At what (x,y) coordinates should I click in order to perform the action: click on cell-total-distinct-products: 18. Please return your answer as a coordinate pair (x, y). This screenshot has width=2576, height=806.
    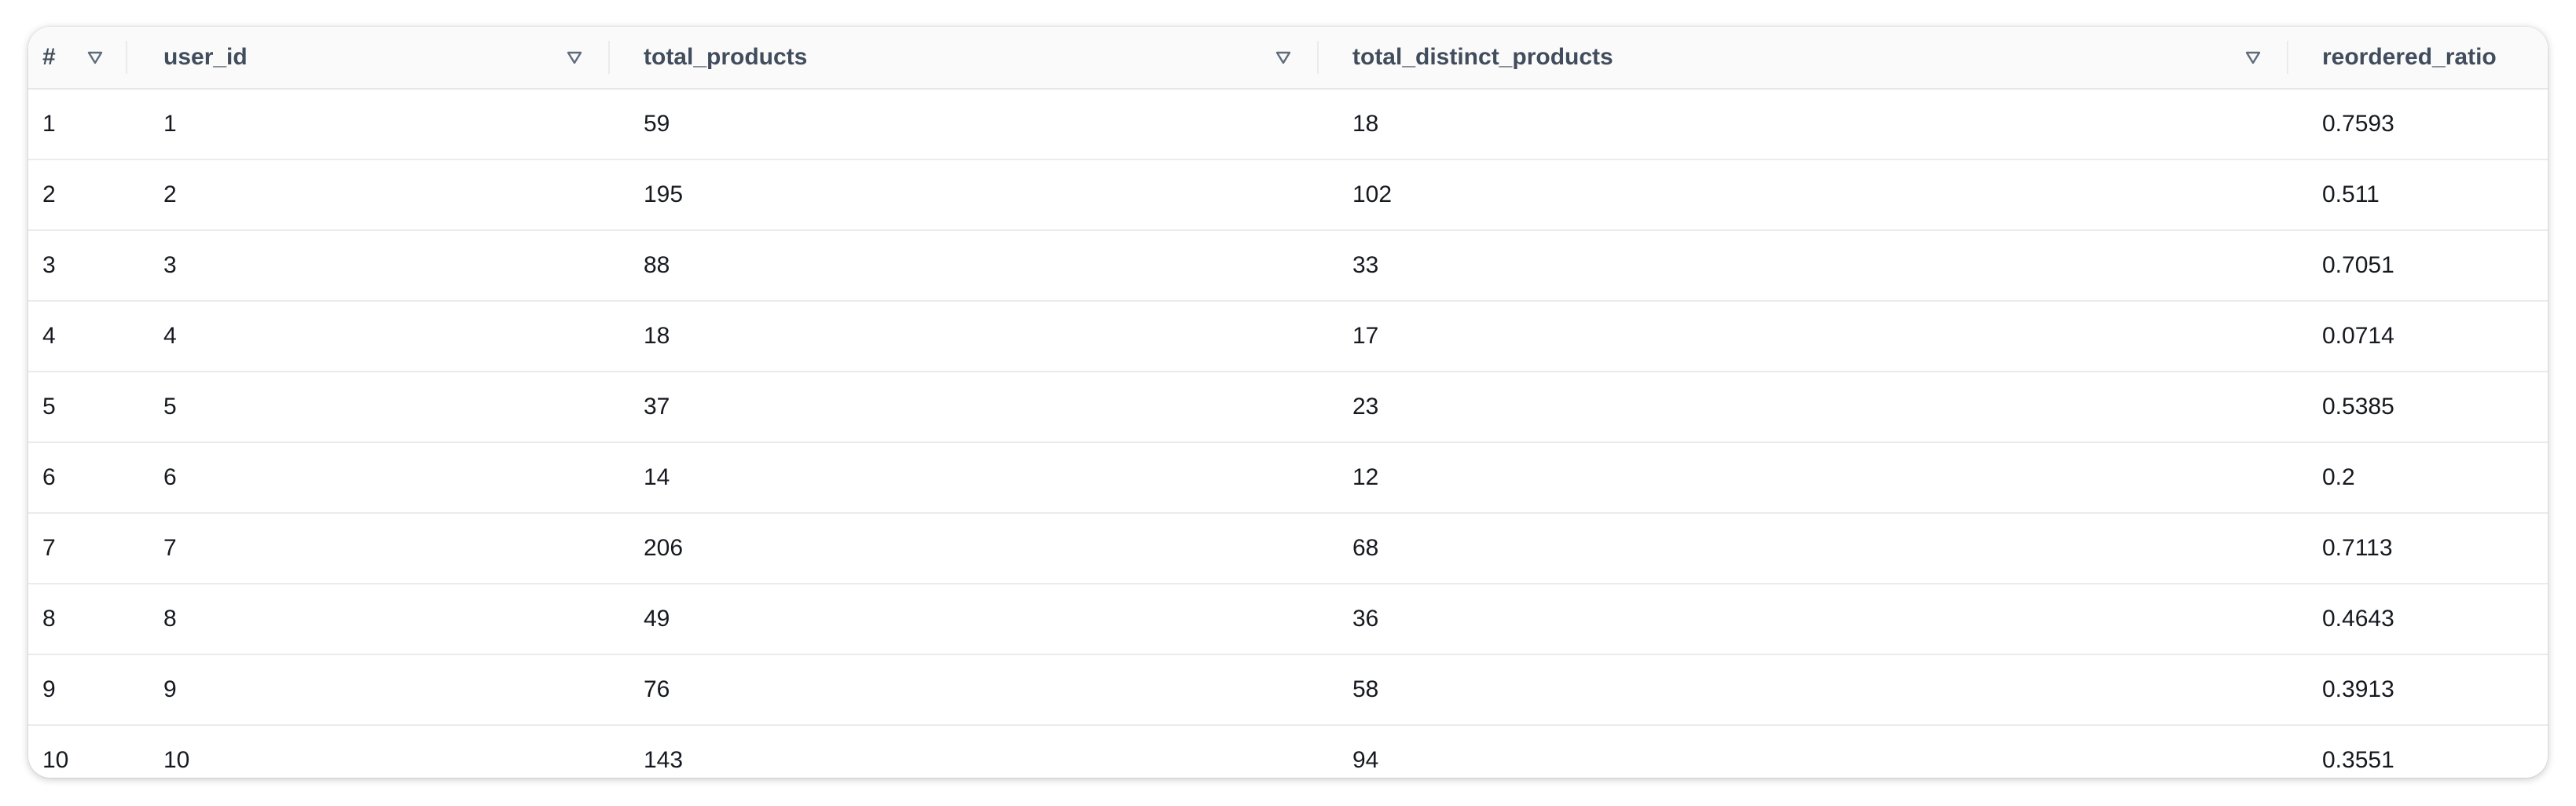
    Looking at the image, I should click on (1365, 124).